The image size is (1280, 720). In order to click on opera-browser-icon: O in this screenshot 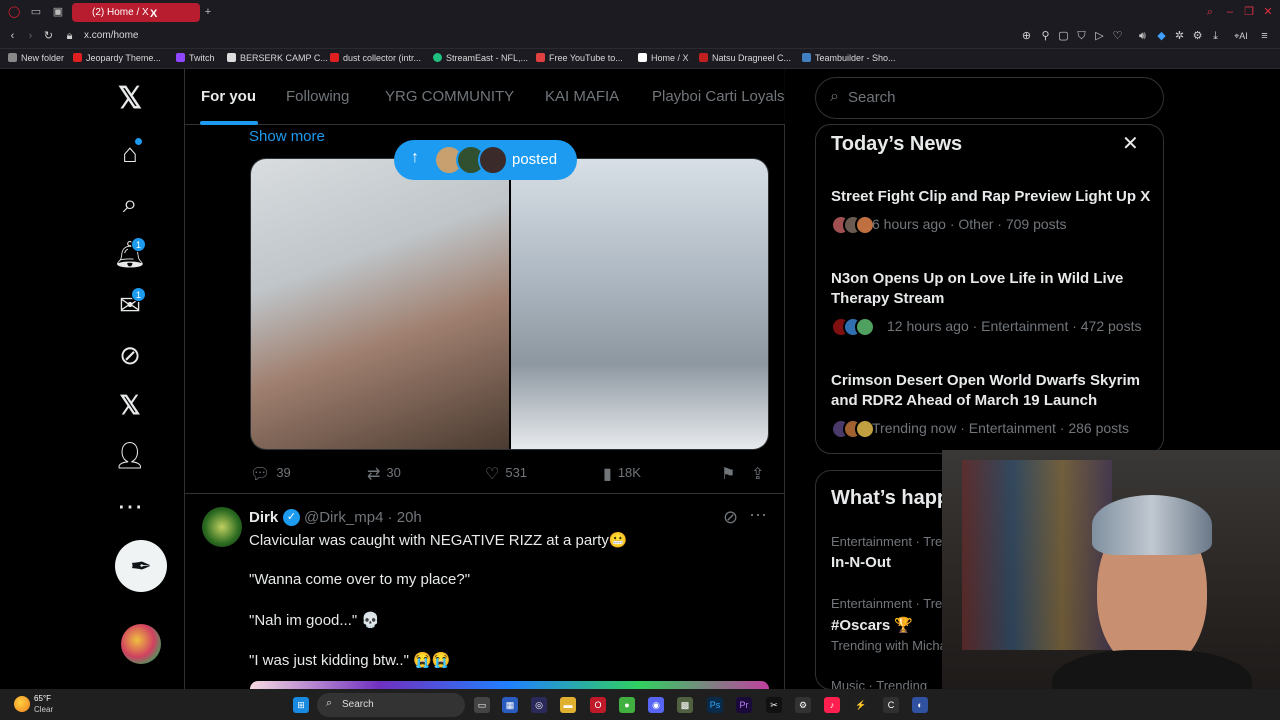, I will do `click(598, 705)`.